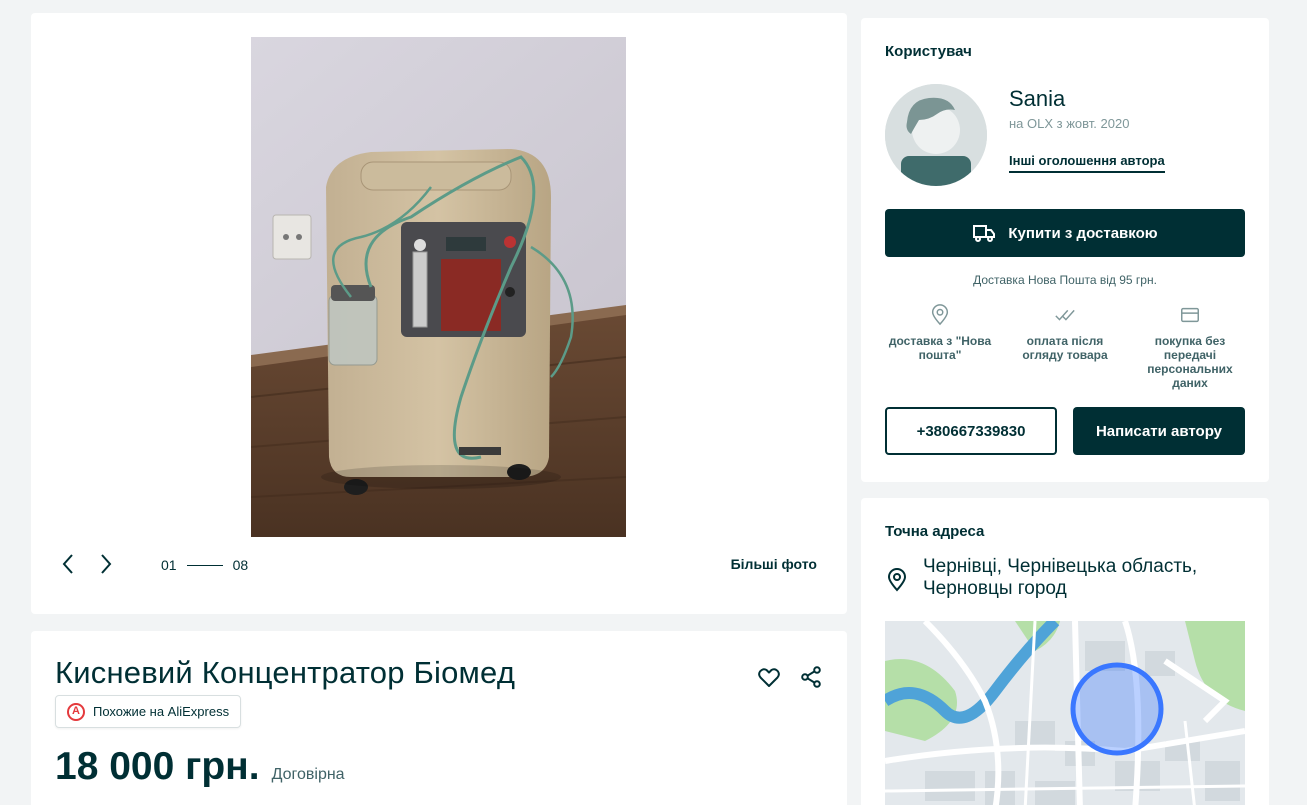 The image size is (1307, 805). Describe the element at coordinates (1190, 315) in the screenshot. I see `credit-card-icon` at that location.